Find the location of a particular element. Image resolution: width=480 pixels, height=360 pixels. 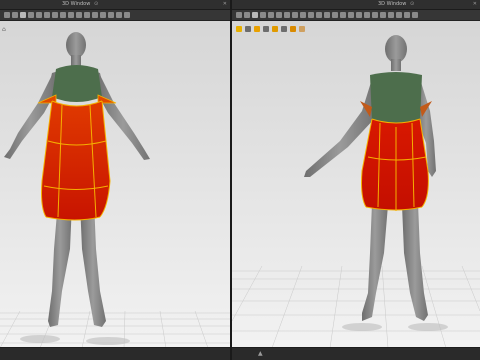

right-toolbar is located at coordinates (356, 15).